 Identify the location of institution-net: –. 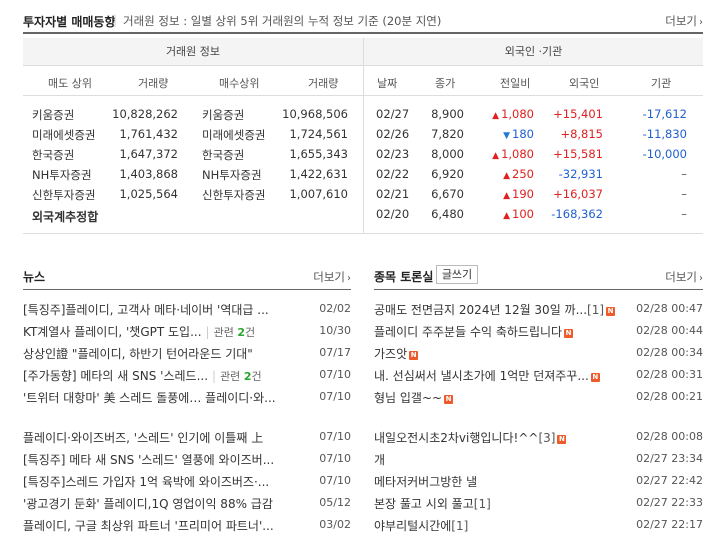
(684, 214).